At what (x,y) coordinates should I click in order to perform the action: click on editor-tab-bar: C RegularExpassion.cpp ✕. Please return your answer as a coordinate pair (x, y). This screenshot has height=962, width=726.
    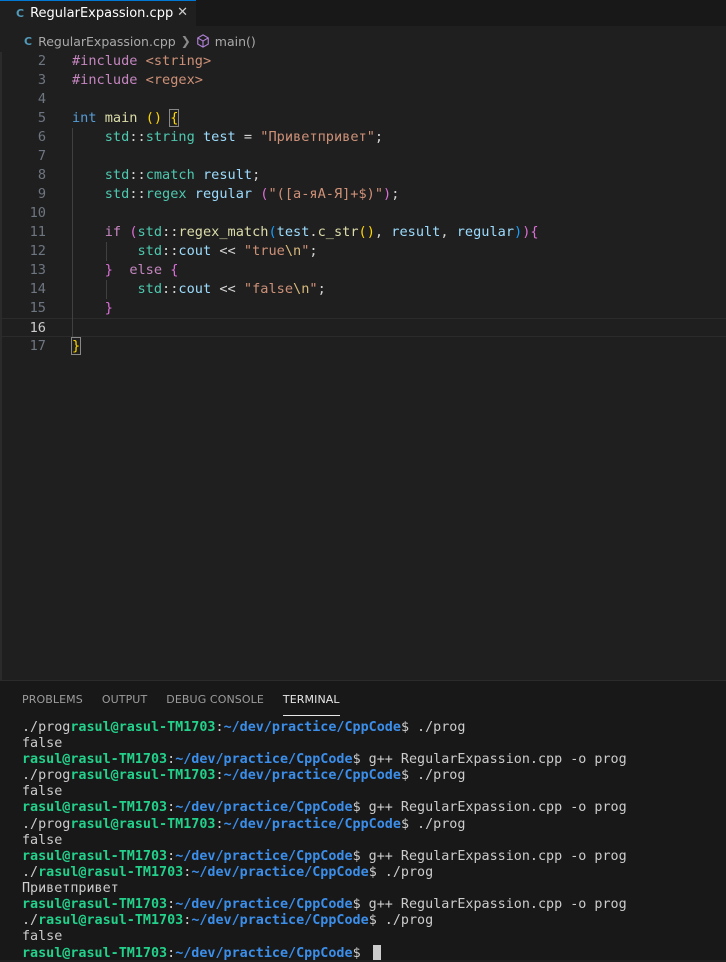
    Looking at the image, I should click on (363, 13).